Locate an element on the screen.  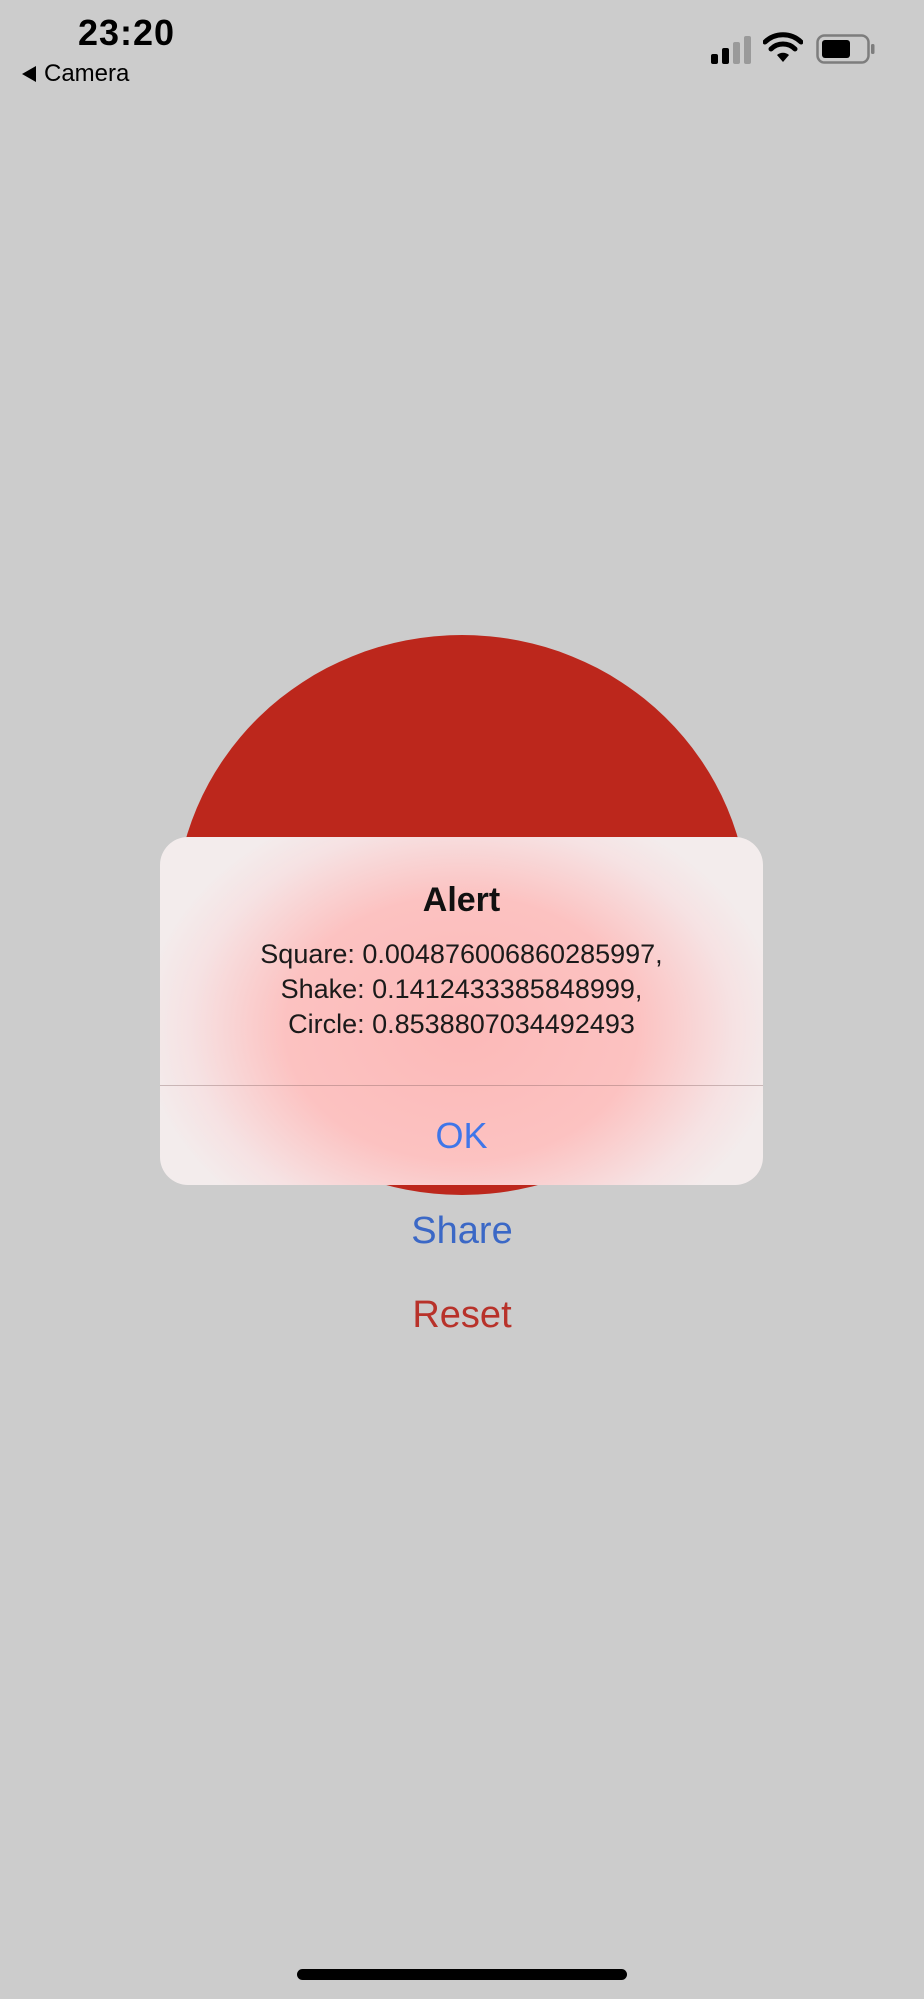
signal-icon is located at coordinates (731, 50).